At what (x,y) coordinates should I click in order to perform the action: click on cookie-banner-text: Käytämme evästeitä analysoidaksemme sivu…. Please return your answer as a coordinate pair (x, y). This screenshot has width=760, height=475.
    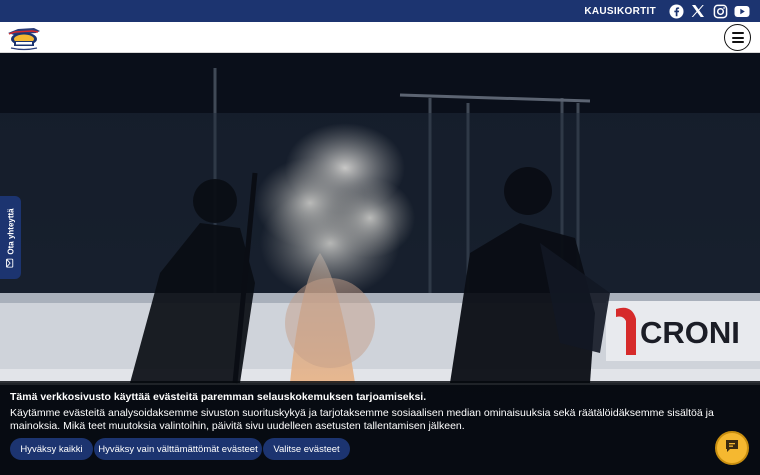
    Looking at the image, I should click on (362, 419).